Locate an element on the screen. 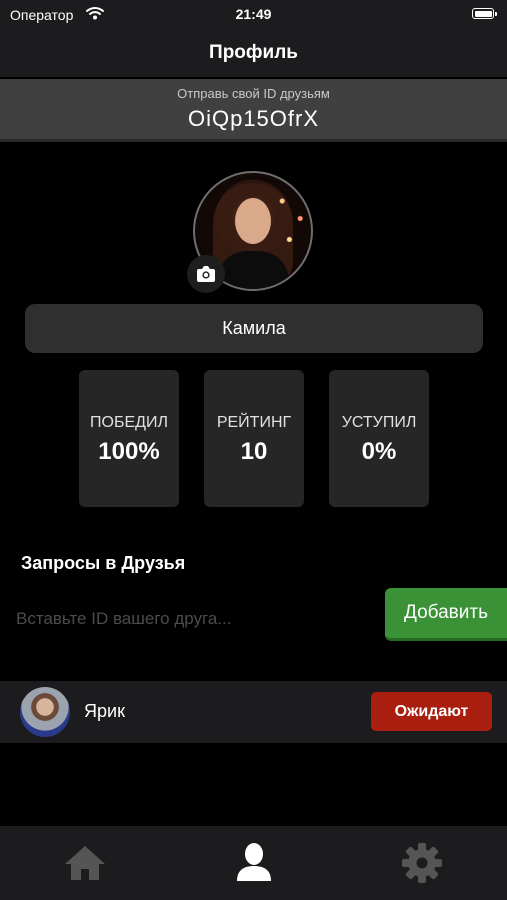 This screenshot has height=900, width=507. friend-requests-title: Запросы в Друзья is located at coordinates (103, 563).